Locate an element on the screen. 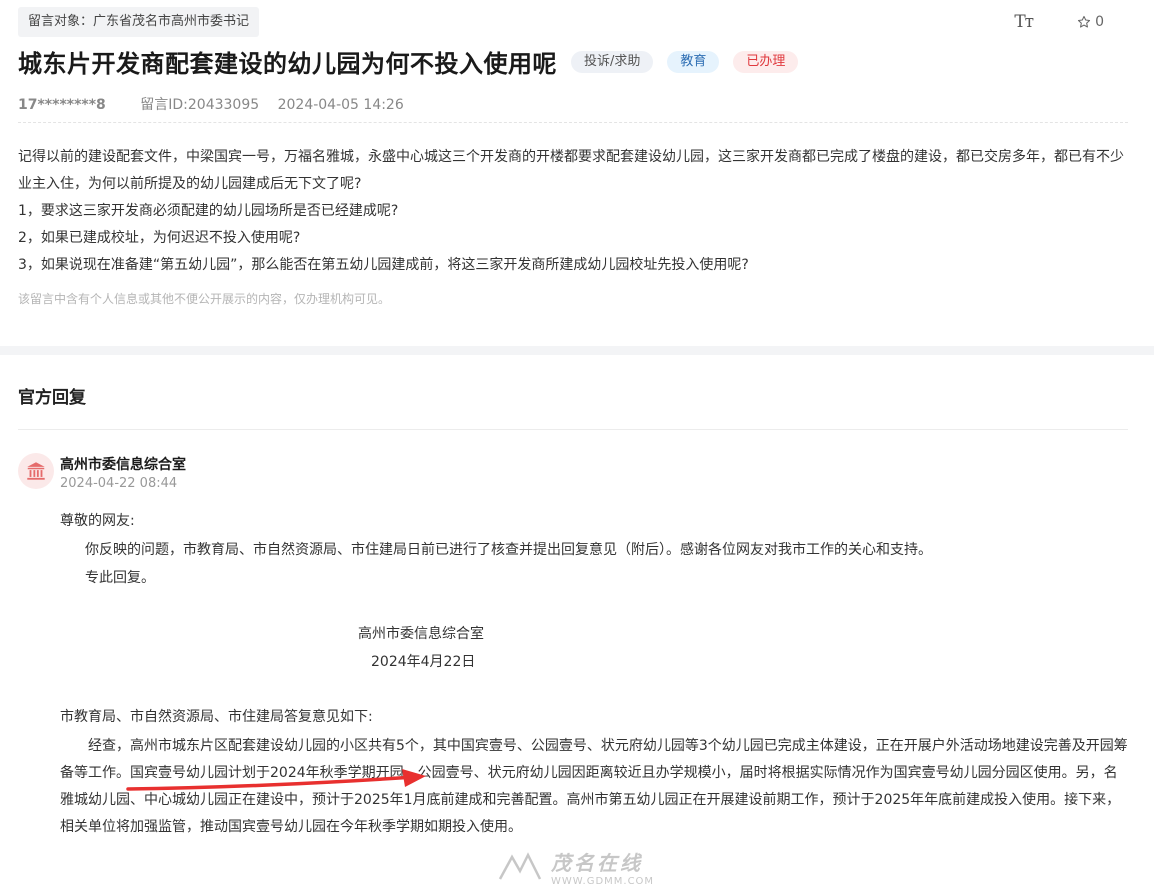  message-target-label: 留言对象：广东省茂名市高州市委书记 is located at coordinates (139, 22).